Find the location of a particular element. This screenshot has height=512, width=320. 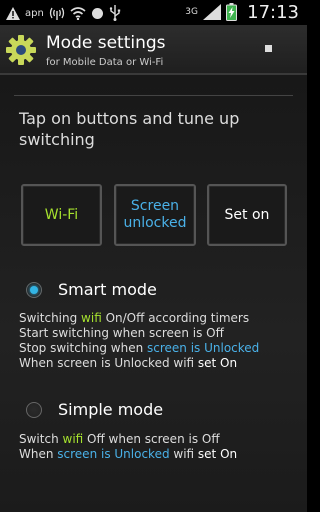

description-line: Switching wifi On/Off according timers is located at coordinates (134, 318).